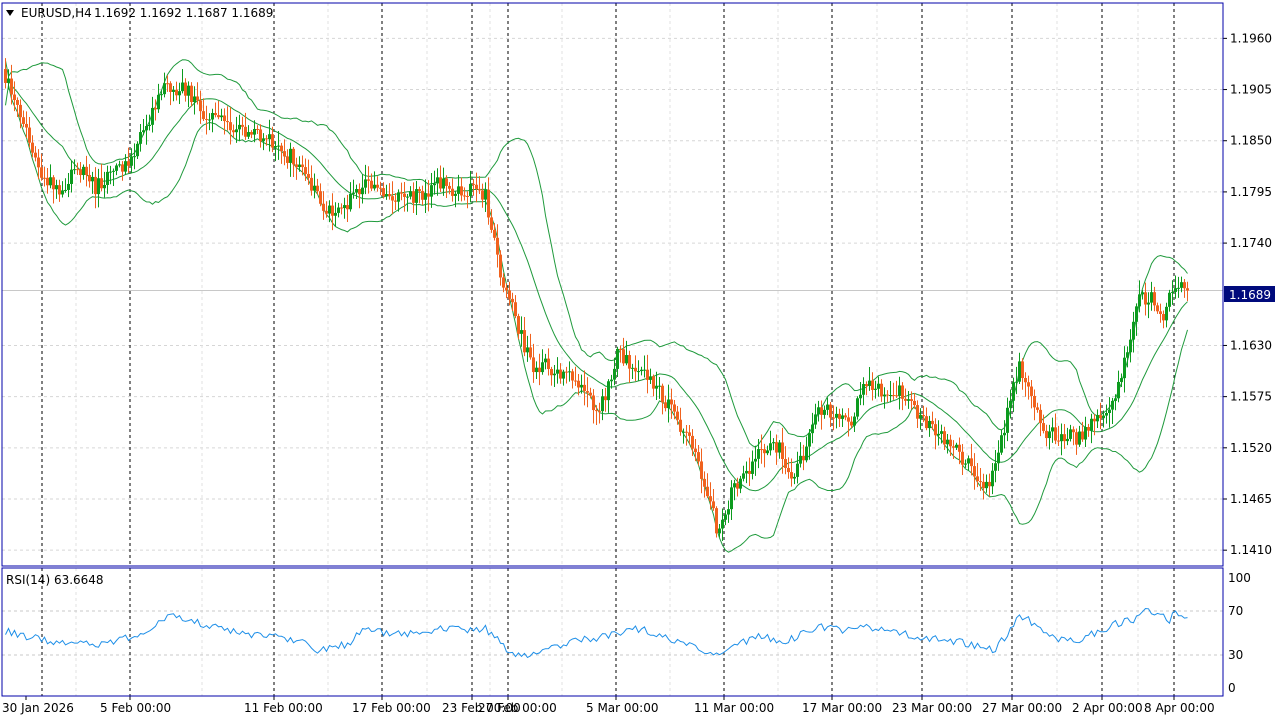  Describe the element at coordinates (391, 708) in the screenshot. I see `time-tick-label: 17 Feb 00:00` at that location.